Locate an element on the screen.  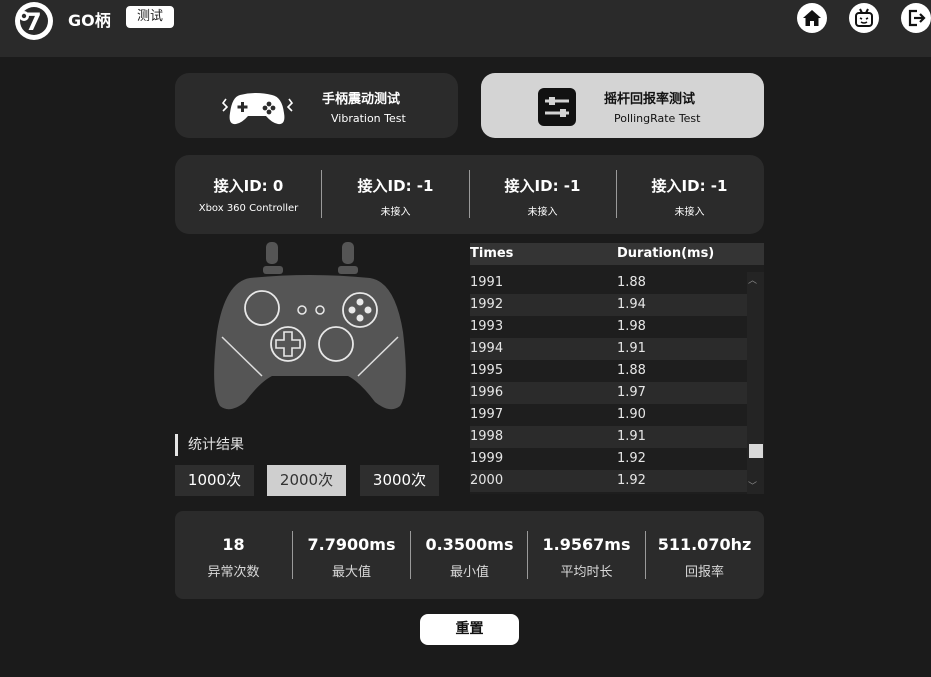
table-cell: 1997 is located at coordinates (487, 414).